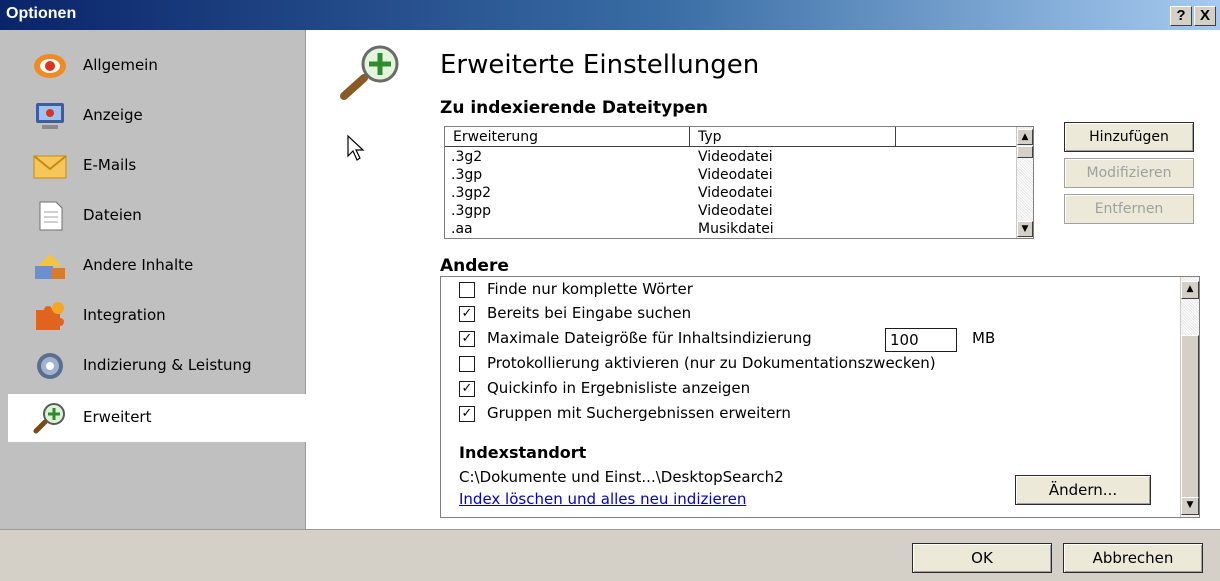 This screenshot has width=1220, height=581. What do you see at coordinates (639, 413) in the screenshot?
I see `option-label: Gruppen mit Suchergebnissen erweitern` at bounding box center [639, 413].